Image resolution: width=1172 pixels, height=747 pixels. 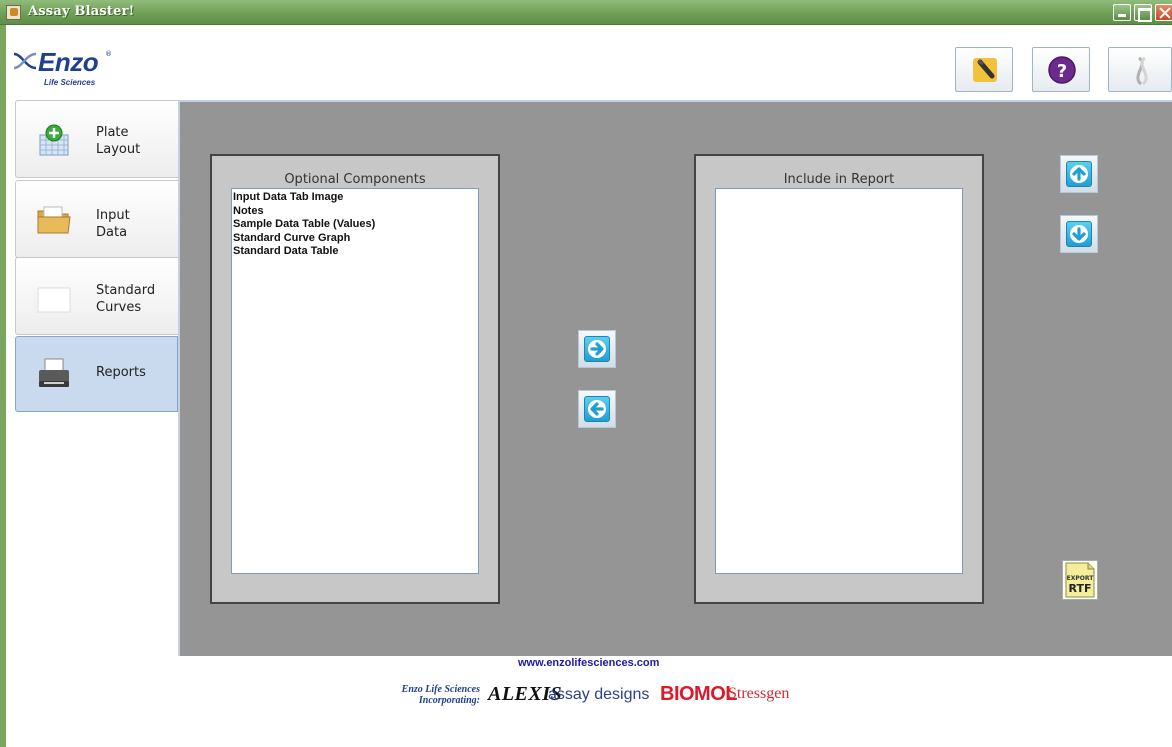 I want to click on move-up-button, so click(x=1079, y=174).